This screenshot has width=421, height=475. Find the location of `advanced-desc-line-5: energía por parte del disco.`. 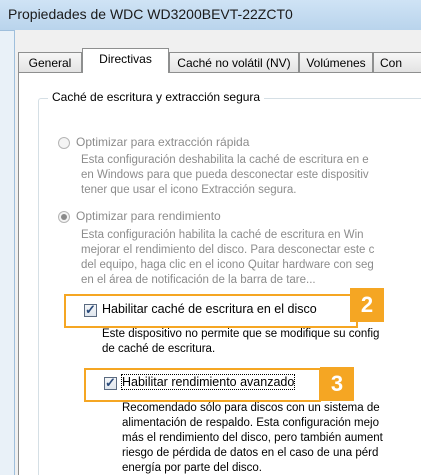

advanced-desc-line-5: energía por parte del disco. is located at coordinates (192, 468).